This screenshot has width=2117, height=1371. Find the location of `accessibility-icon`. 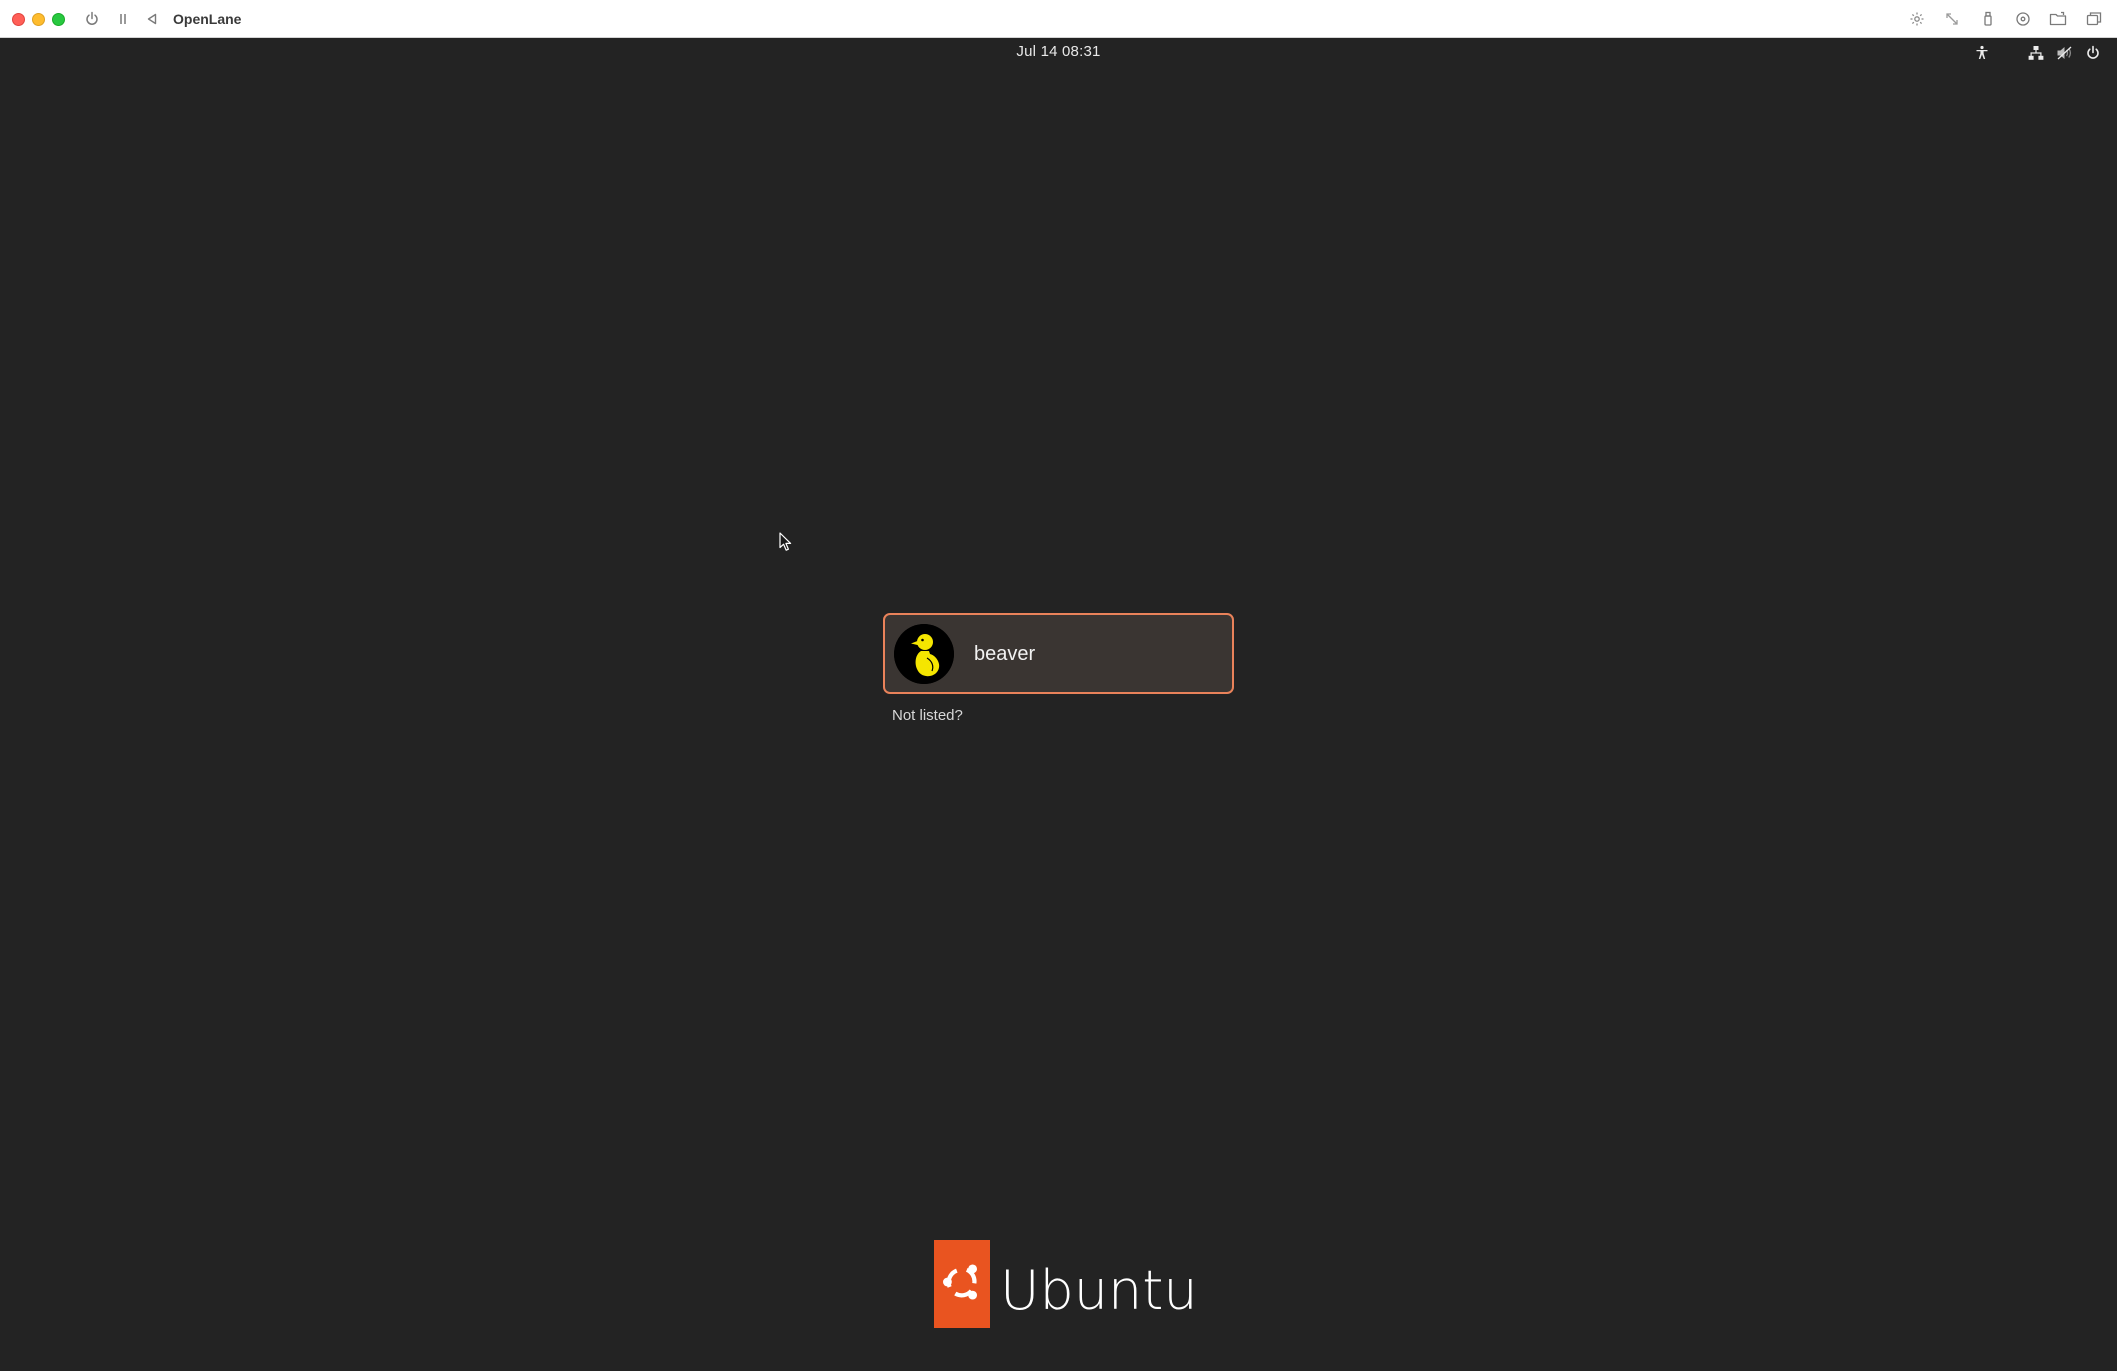

accessibility-icon is located at coordinates (1982, 53).